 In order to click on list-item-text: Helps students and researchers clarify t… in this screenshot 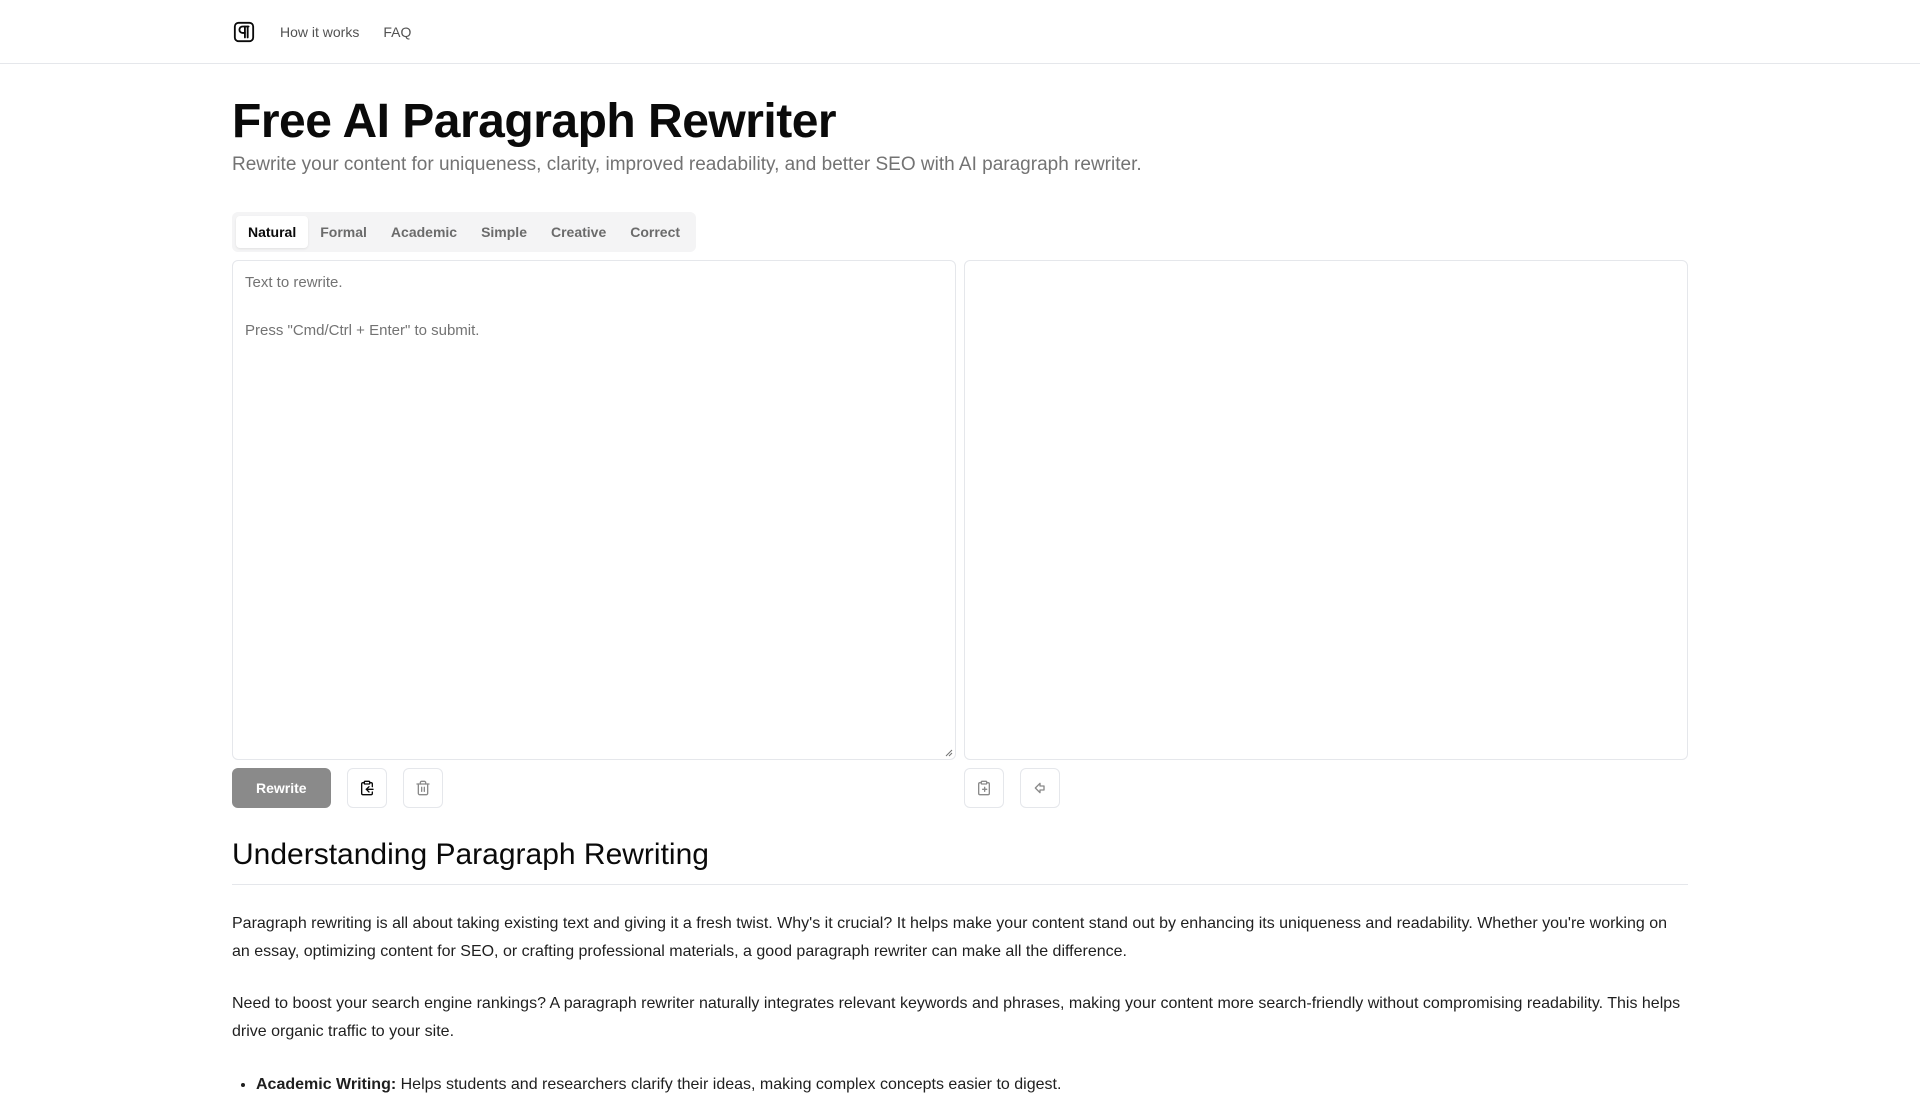, I will do `click(729, 1084)`.